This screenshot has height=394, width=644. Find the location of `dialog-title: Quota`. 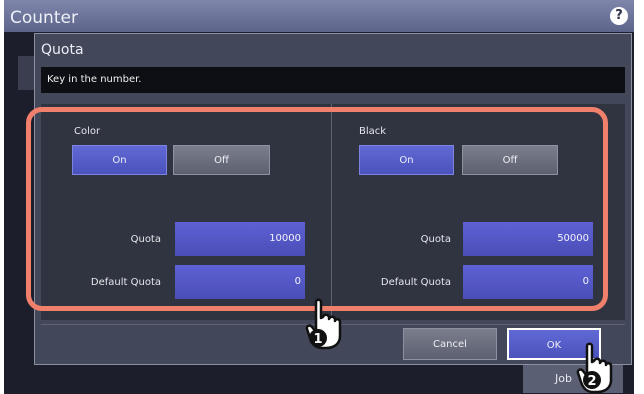

dialog-title: Quota is located at coordinates (62, 50).